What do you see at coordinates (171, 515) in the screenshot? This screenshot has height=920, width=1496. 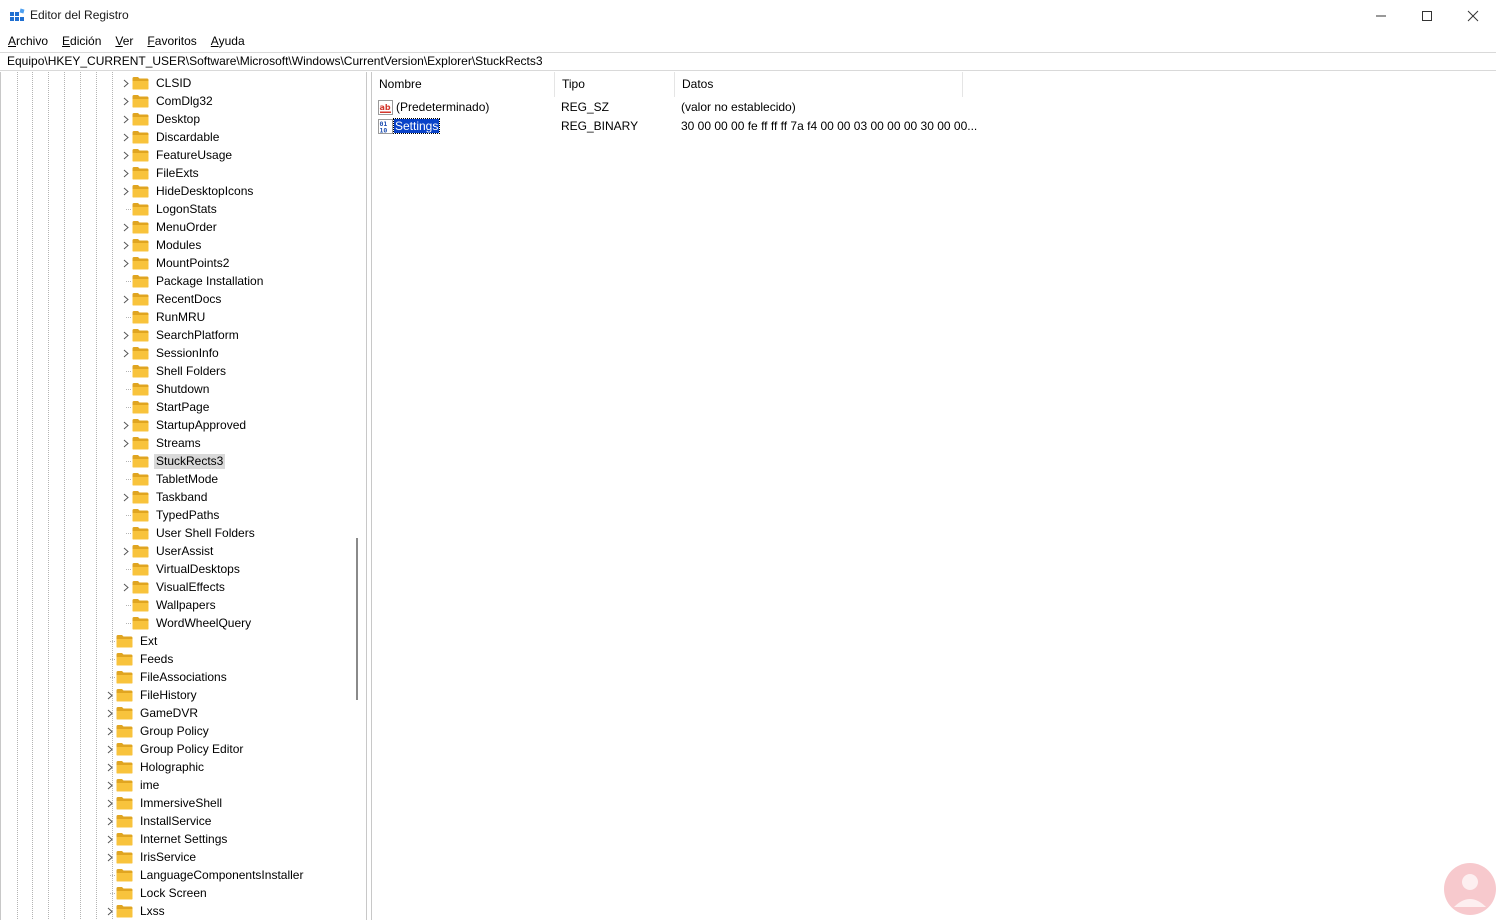 I see `tree-item: TypedPaths` at bounding box center [171, 515].